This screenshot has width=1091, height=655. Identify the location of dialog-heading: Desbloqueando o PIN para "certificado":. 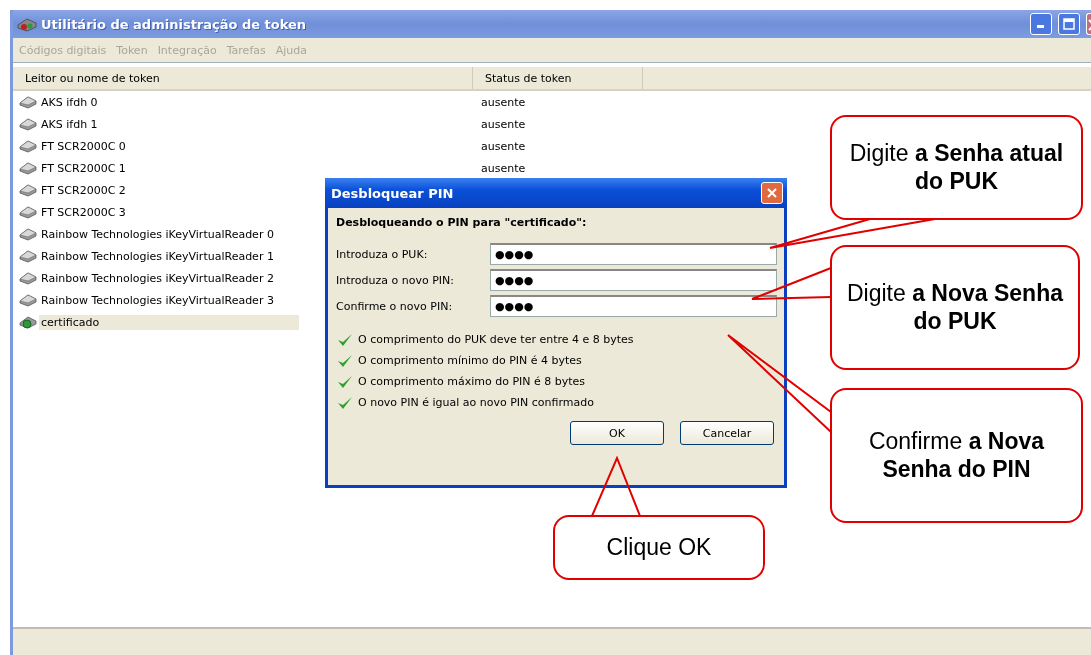
(462, 222).